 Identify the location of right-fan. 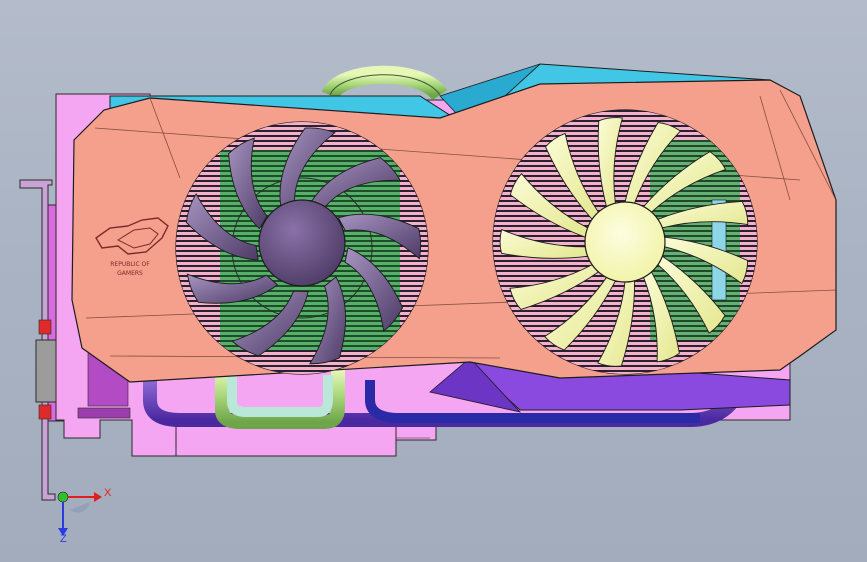
(625, 242).